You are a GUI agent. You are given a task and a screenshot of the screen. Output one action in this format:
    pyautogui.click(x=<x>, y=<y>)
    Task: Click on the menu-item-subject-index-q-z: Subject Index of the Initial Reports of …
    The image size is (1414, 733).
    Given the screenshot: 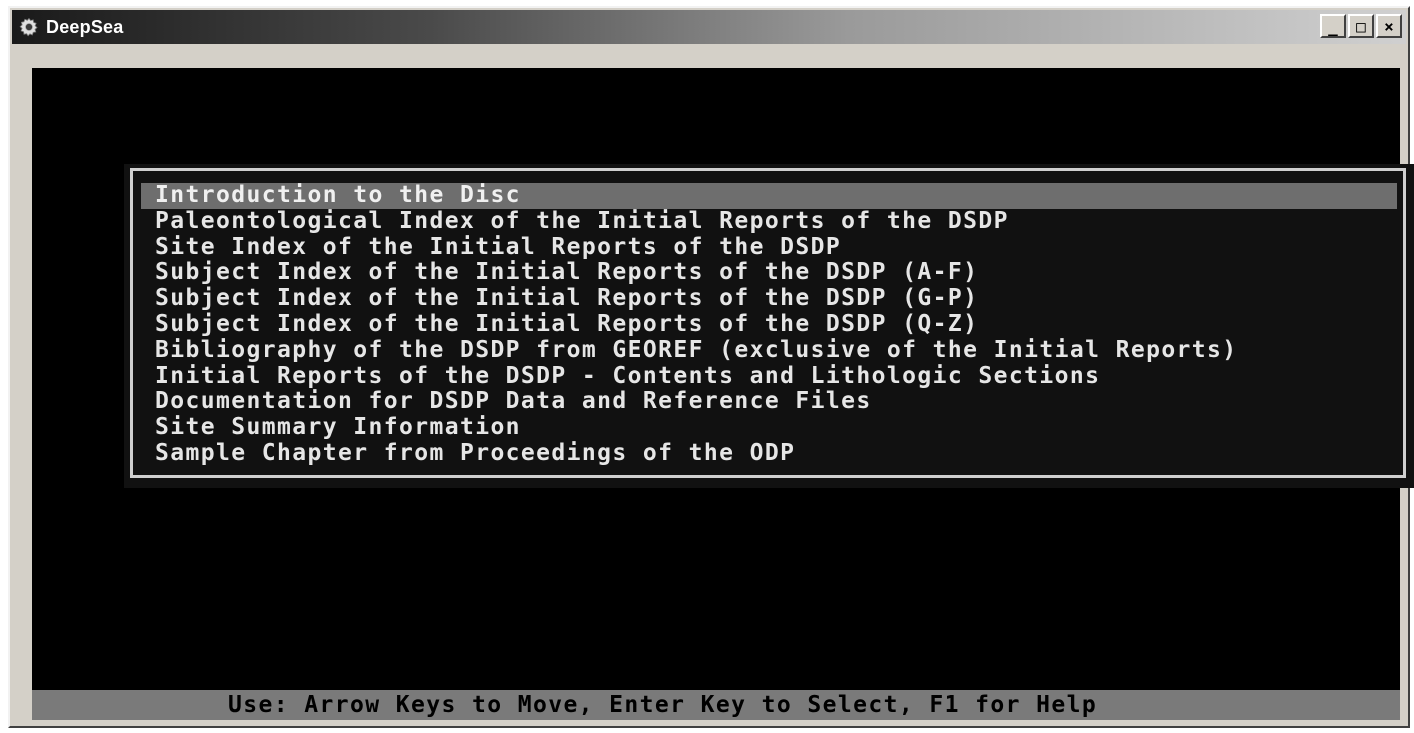 What is the action you would take?
    pyautogui.click(x=769, y=324)
    